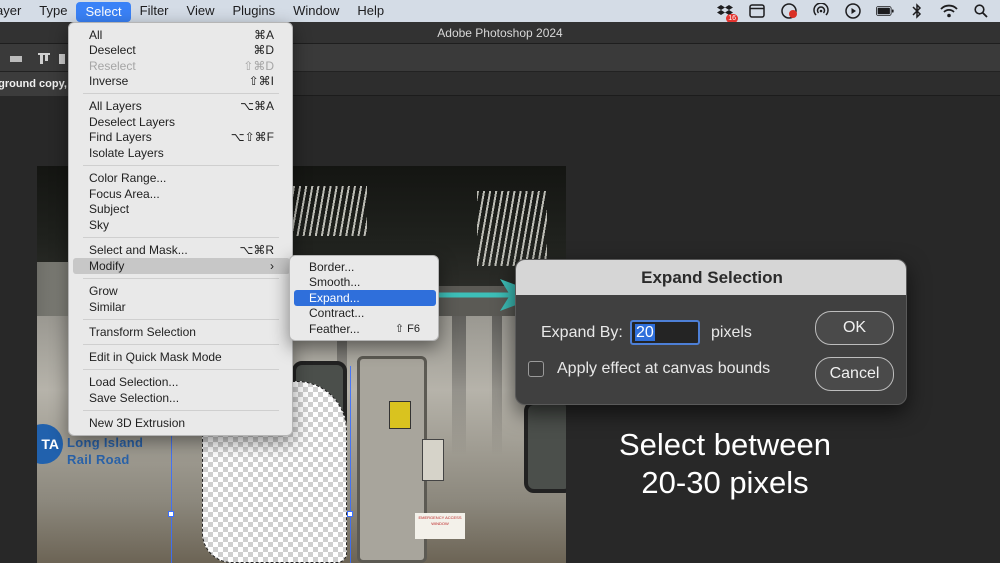 This screenshot has width=1000, height=563. I want to click on annotation-text: Select between 20-30 pixels, so click(725, 464).